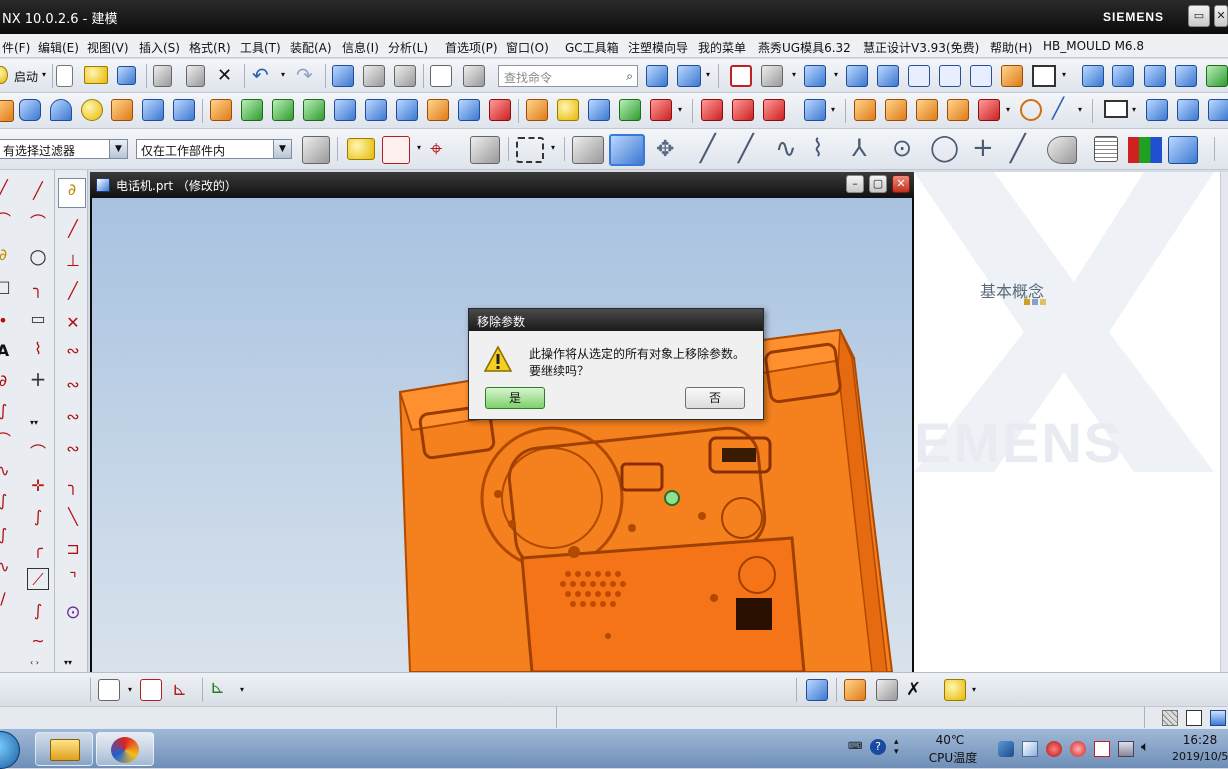 Image resolution: width=1228 pixels, height=769 pixels. Describe the element at coordinates (7, 111) in the screenshot. I see `sketch-icon` at that location.